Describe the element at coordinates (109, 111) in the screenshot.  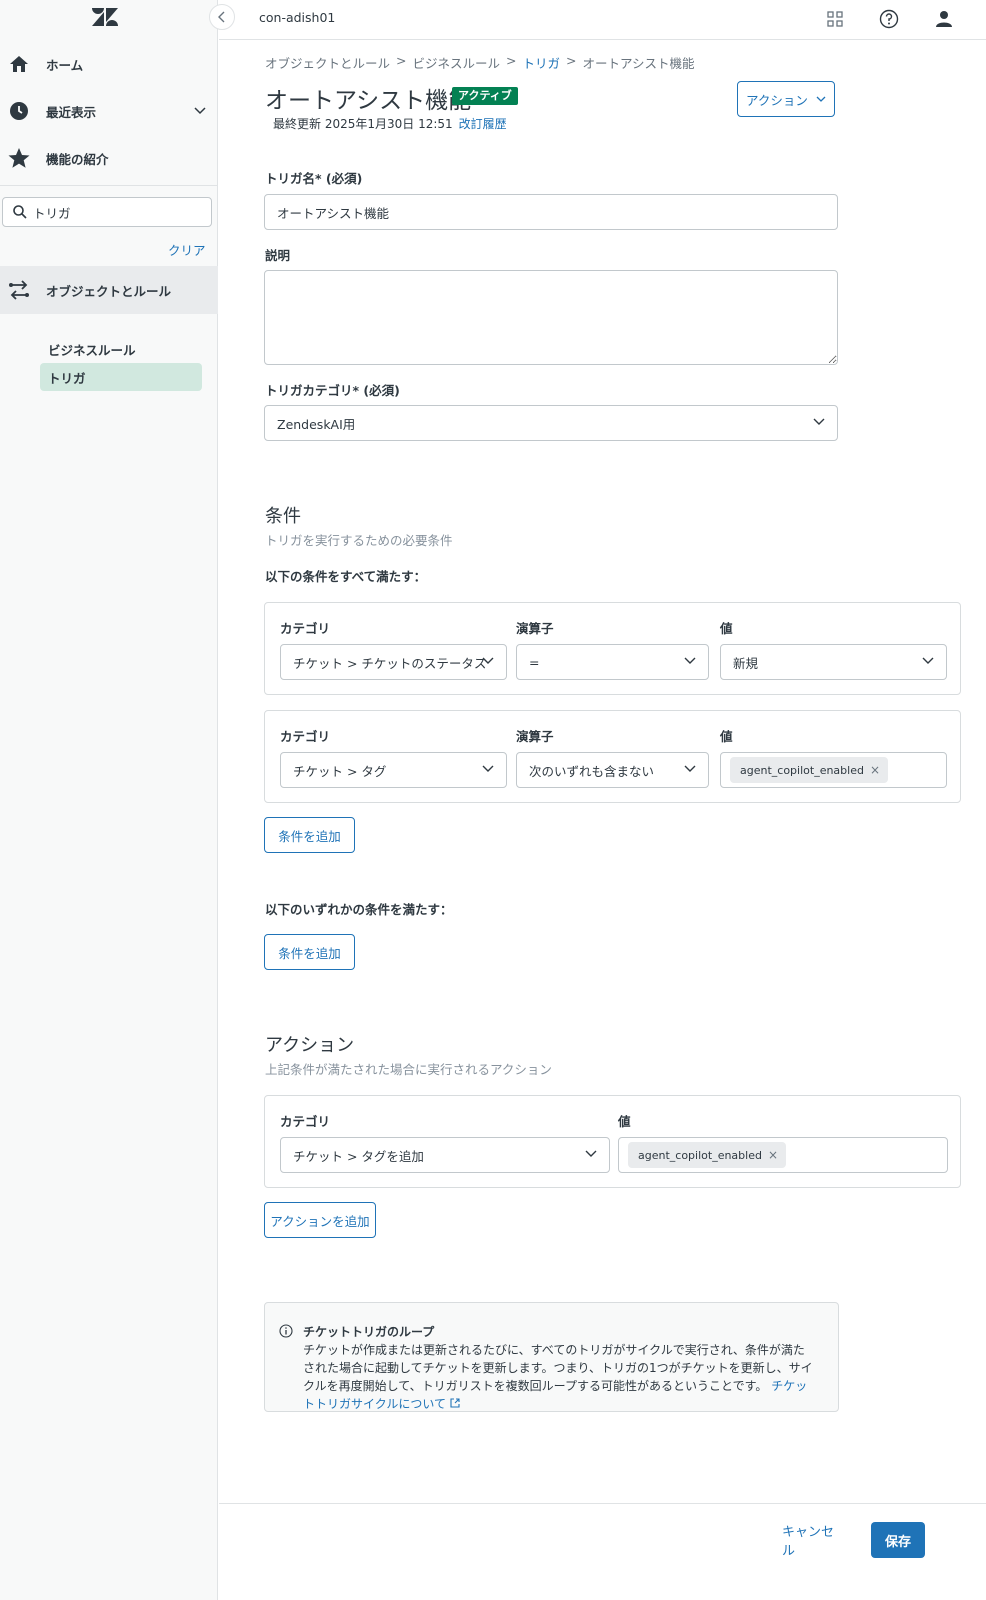
I see `nav-recent: 最近表示` at that location.